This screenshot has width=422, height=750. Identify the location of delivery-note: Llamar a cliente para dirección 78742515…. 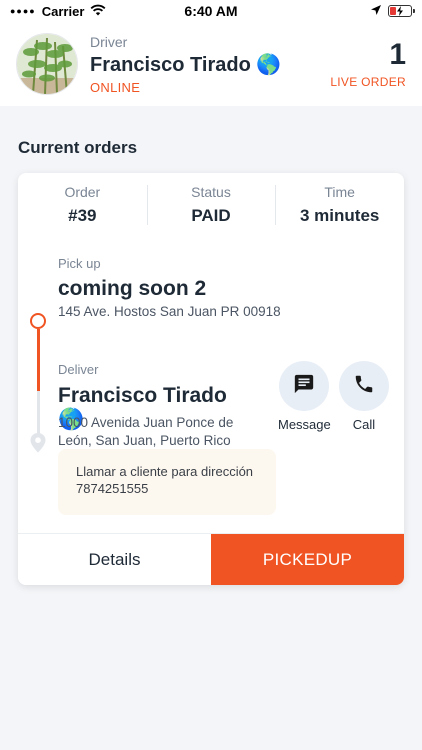
(167, 482).